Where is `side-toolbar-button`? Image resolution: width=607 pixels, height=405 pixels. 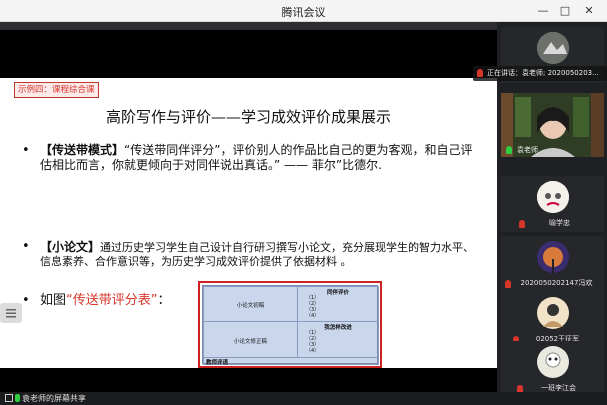
side-toolbar-button is located at coordinates (11, 313).